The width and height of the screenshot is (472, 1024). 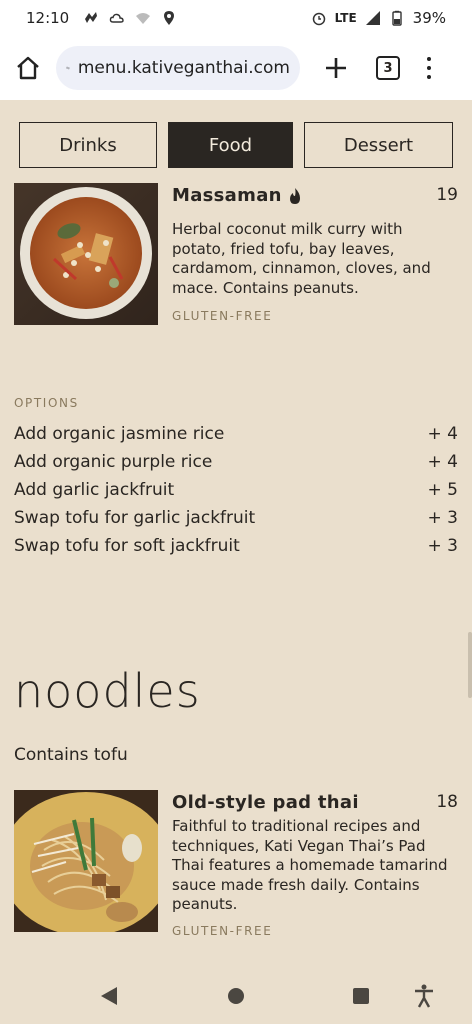 I want to click on address-bar: menu.kativeganthai.com, so click(x=178, y=68).